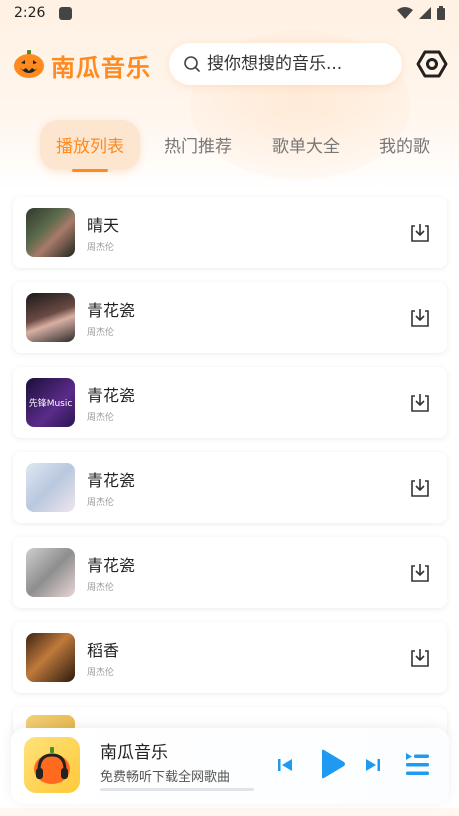  Describe the element at coordinates (30, 13) in the screenshot. I see `status-time: 2:26` at that location.